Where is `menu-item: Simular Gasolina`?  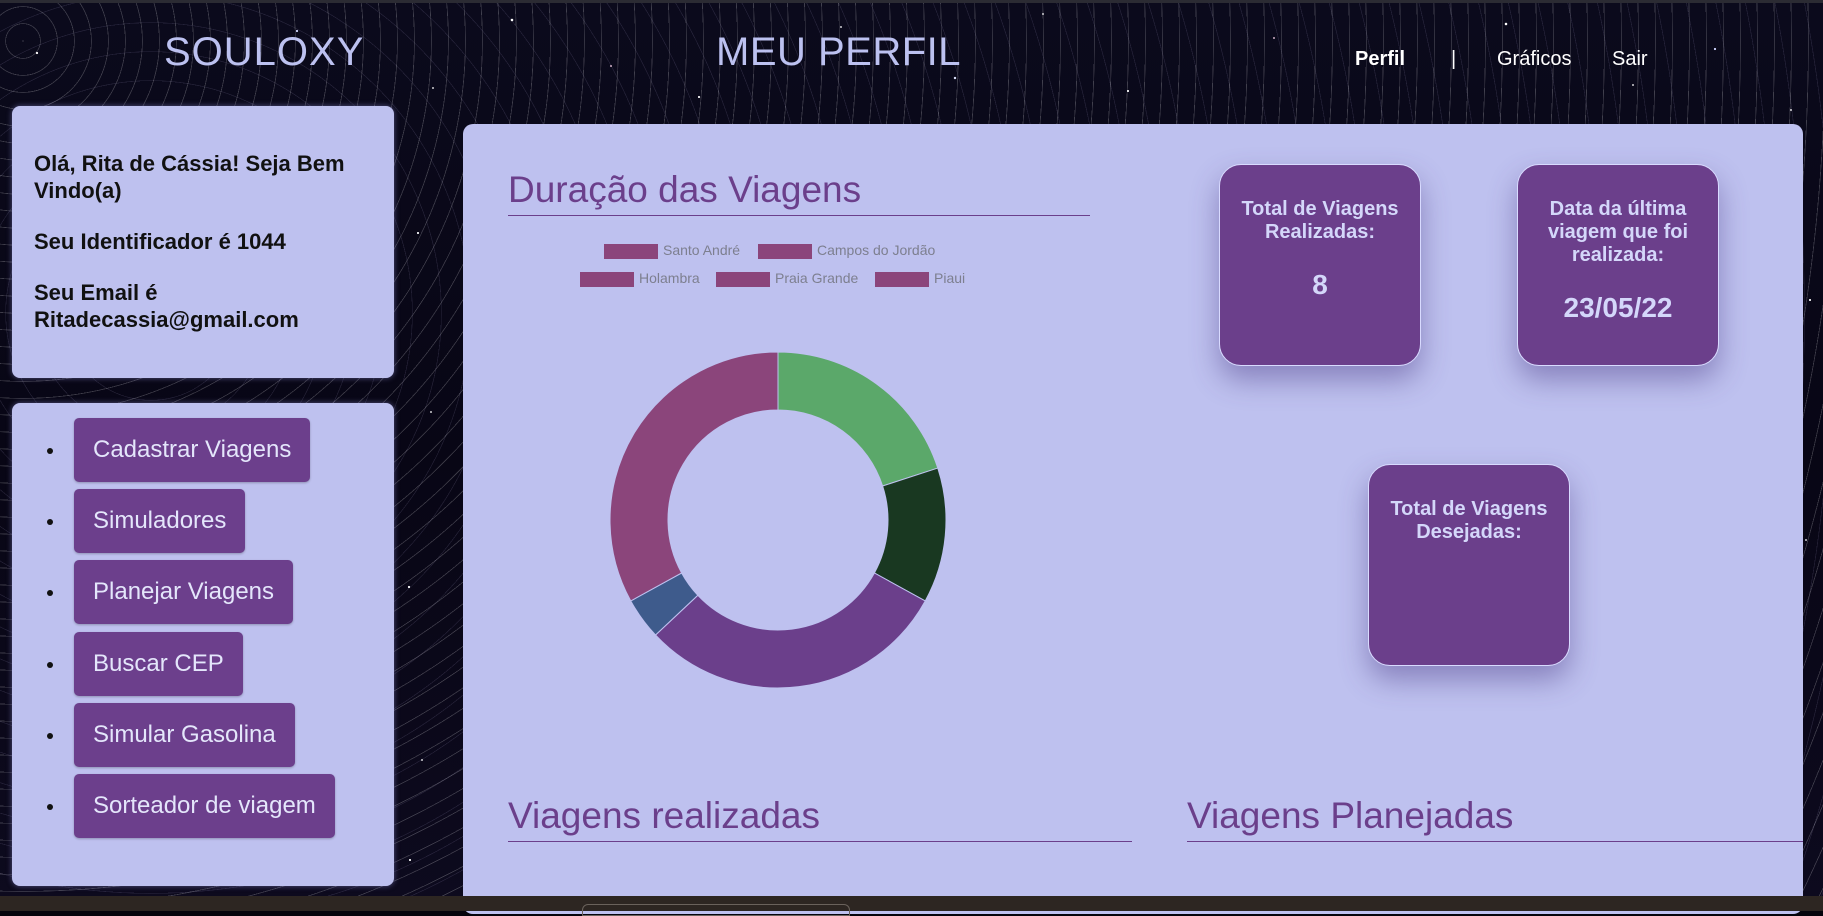
menu-item: Simular Gasolina is located at coordinates (203, 736).